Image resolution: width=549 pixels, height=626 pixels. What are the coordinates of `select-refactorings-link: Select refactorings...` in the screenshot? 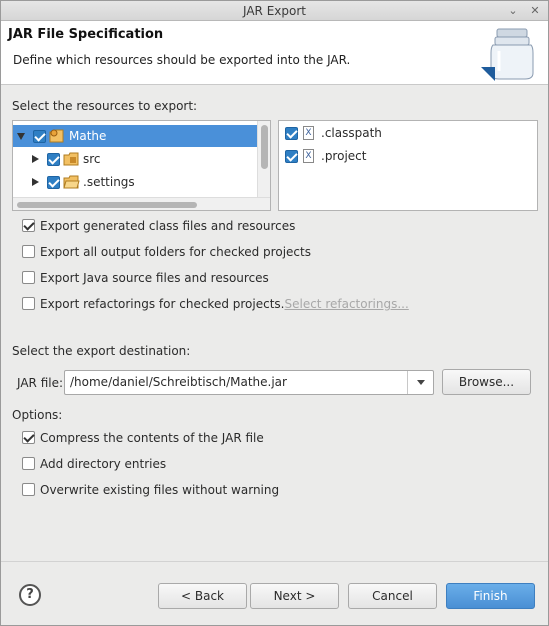 It's located at (346, 304).